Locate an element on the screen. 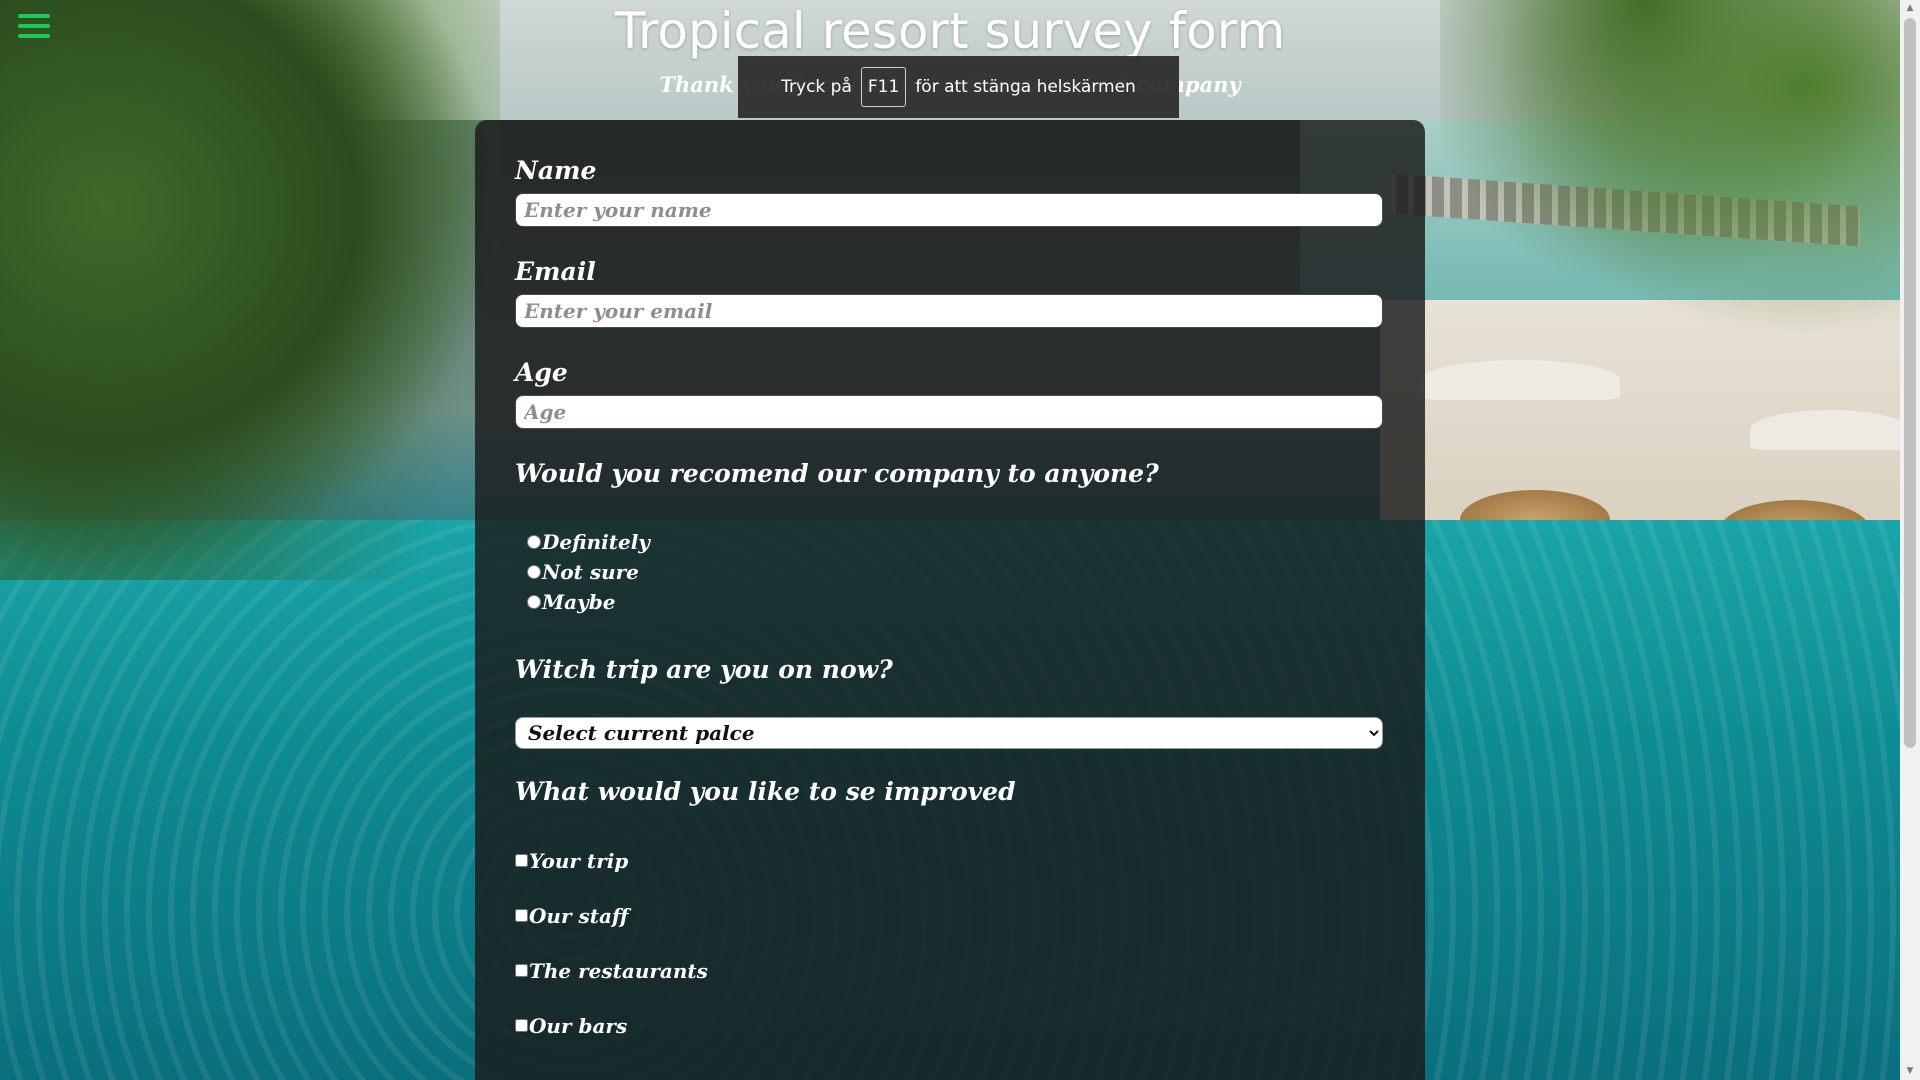 The width and height of the screenshot is (1920, 1080). age-label: Age is located at coordinates (541, 372).